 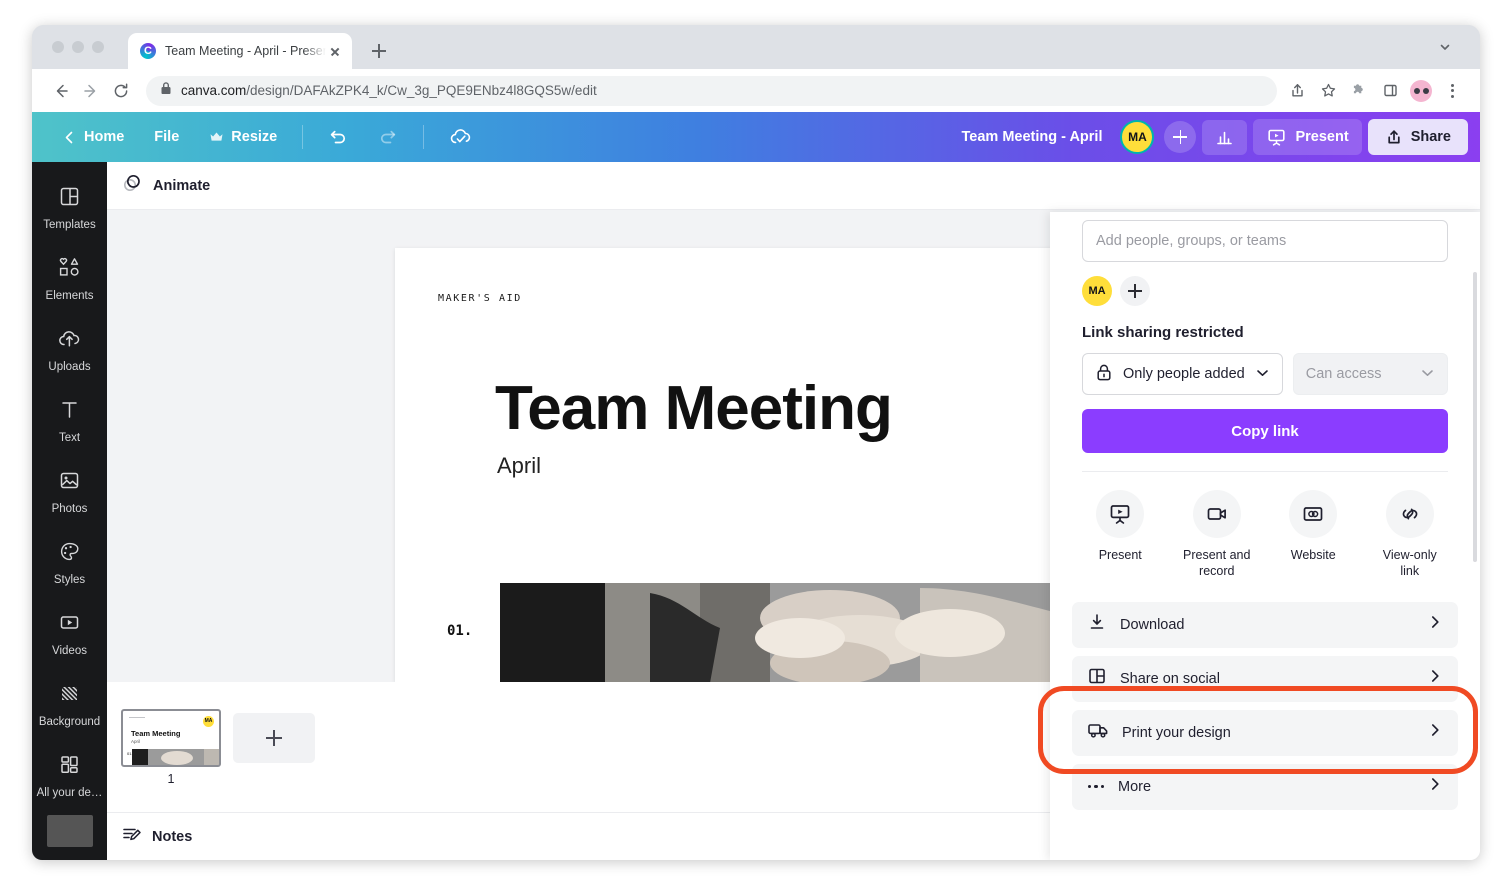 What do you see at coordinates (1421, 90) in the screenshot?
I see `profile-avatar-icon` at bounding box center [1421, 90].